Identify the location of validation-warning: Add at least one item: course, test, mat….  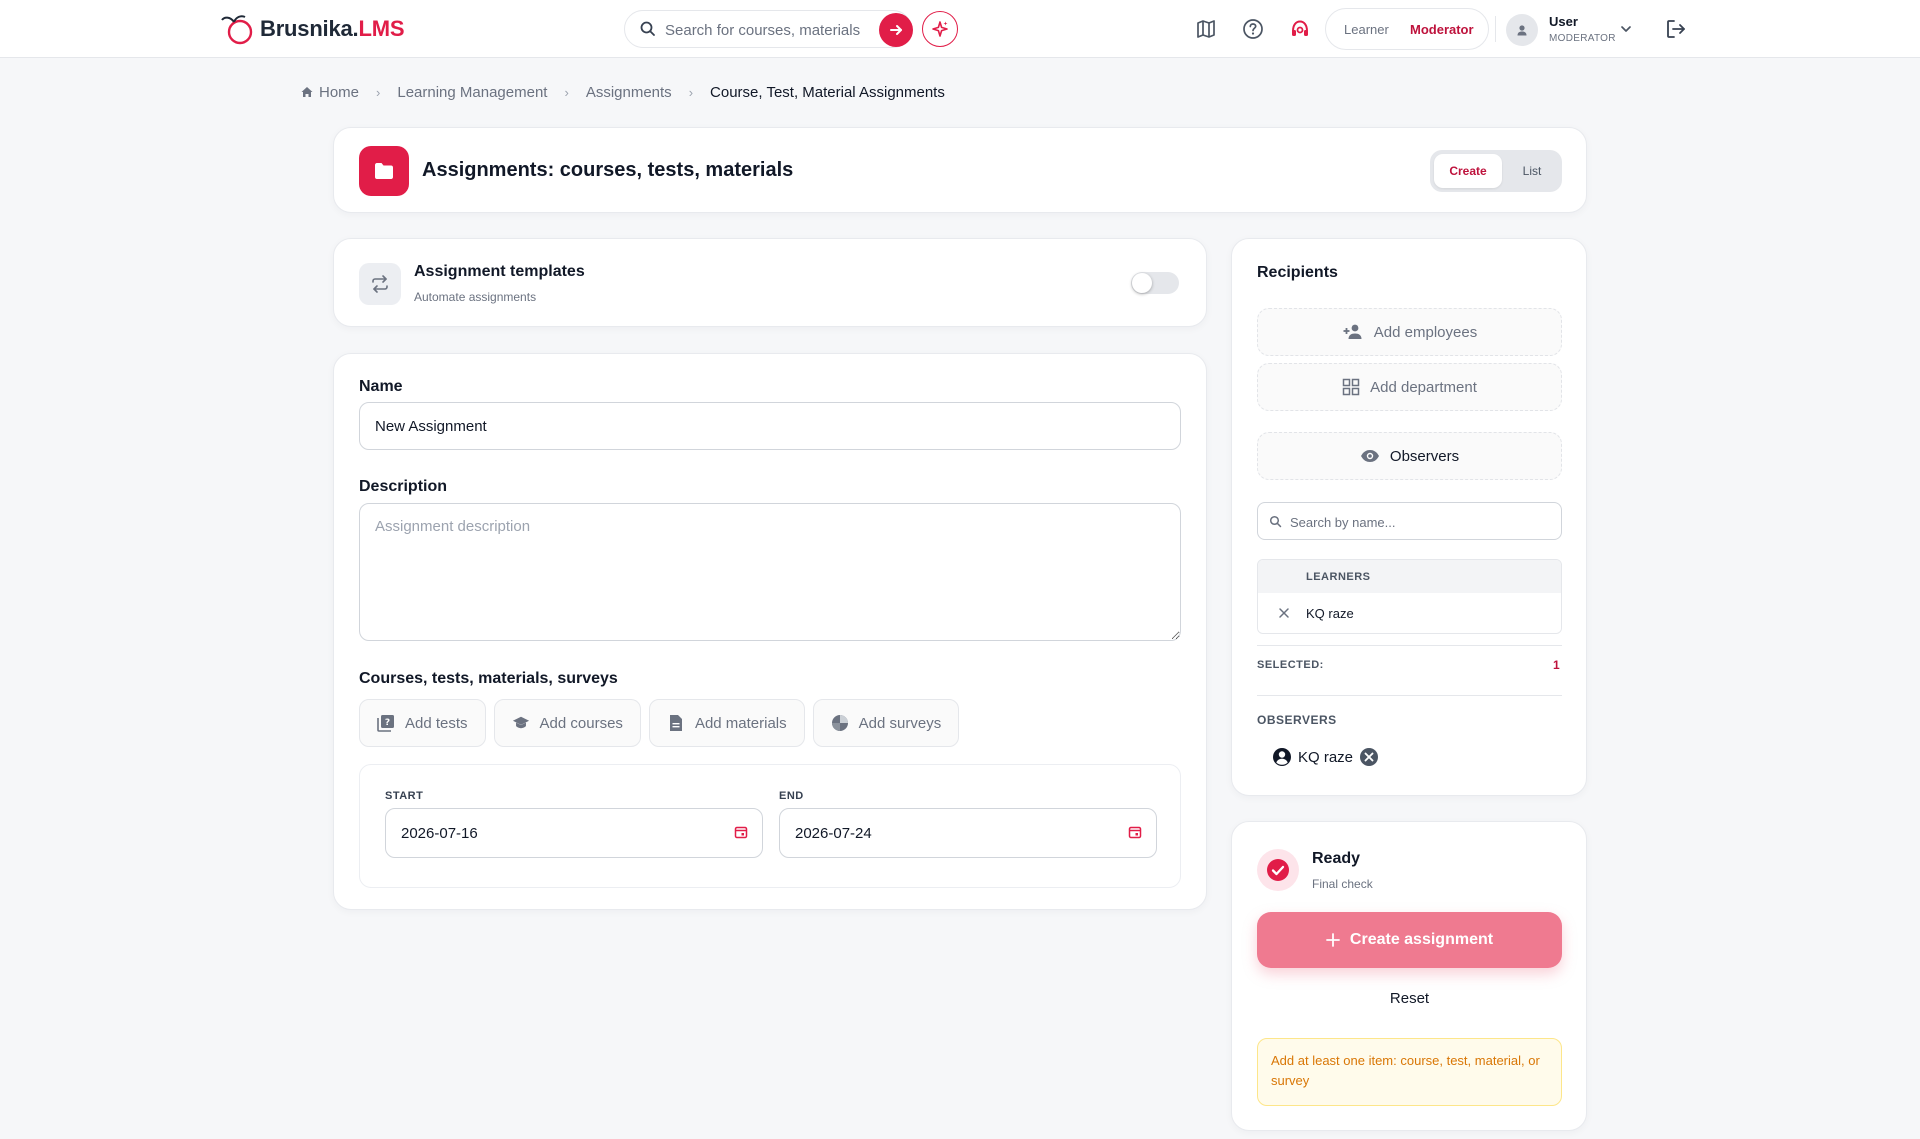
(1409, 1072).